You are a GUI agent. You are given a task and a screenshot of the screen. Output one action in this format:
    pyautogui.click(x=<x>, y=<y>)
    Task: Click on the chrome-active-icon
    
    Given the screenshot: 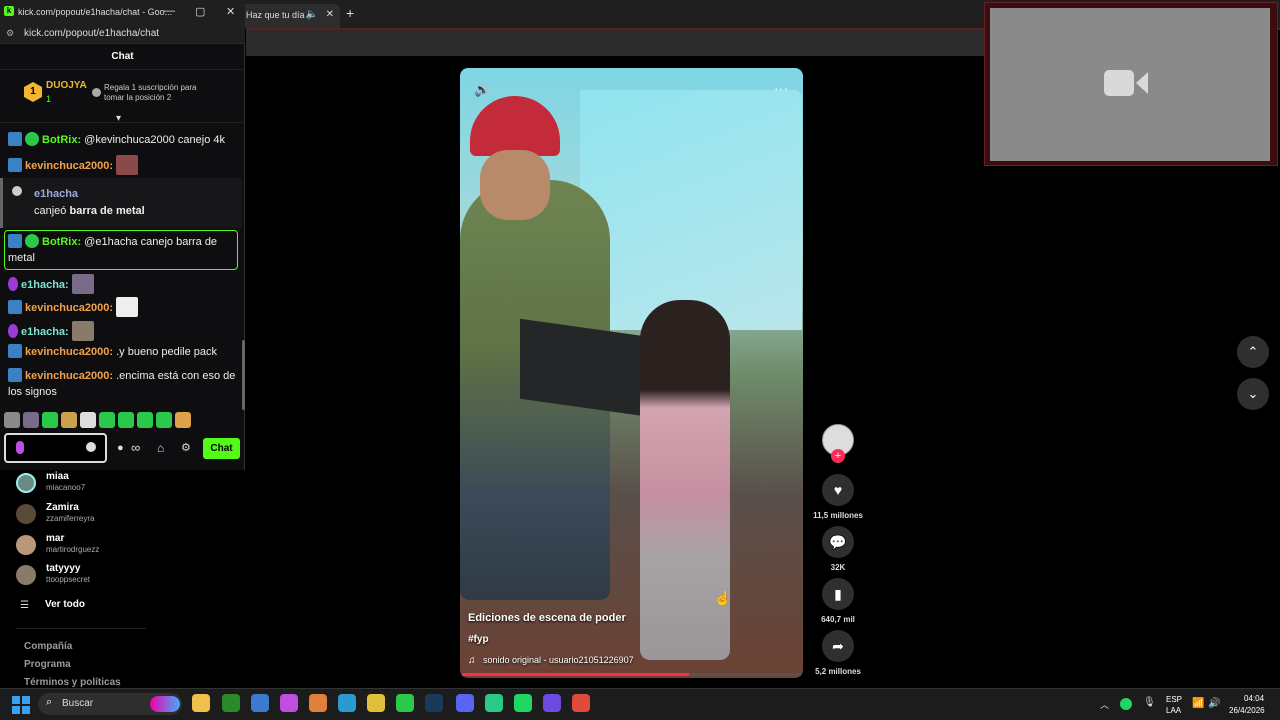 What is the action you would take?
    pyautogui.click(x=581, y=703)
    